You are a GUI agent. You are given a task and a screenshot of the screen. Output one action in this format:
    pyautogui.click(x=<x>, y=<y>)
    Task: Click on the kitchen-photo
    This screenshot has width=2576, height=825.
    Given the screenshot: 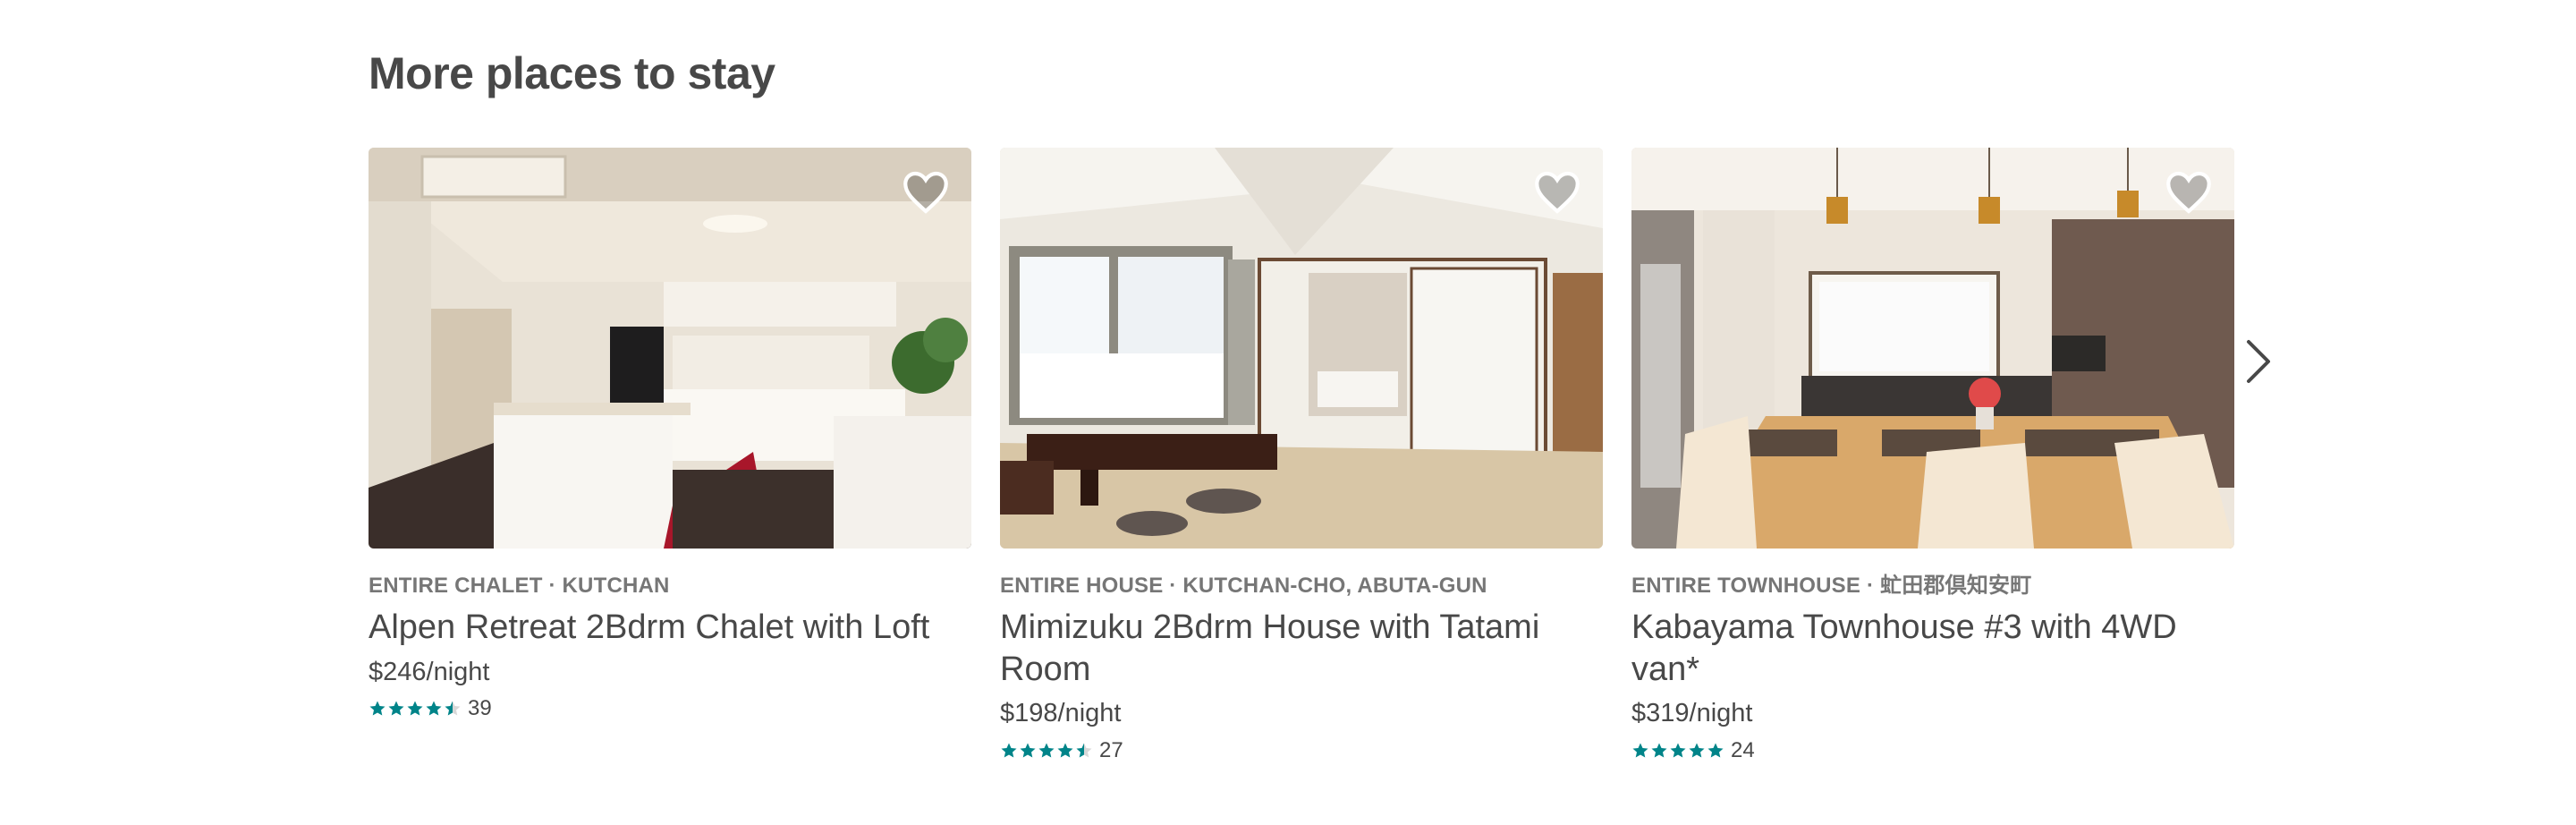 What is the action you would take?
    pyautogui.click(x=670, y=348)
    